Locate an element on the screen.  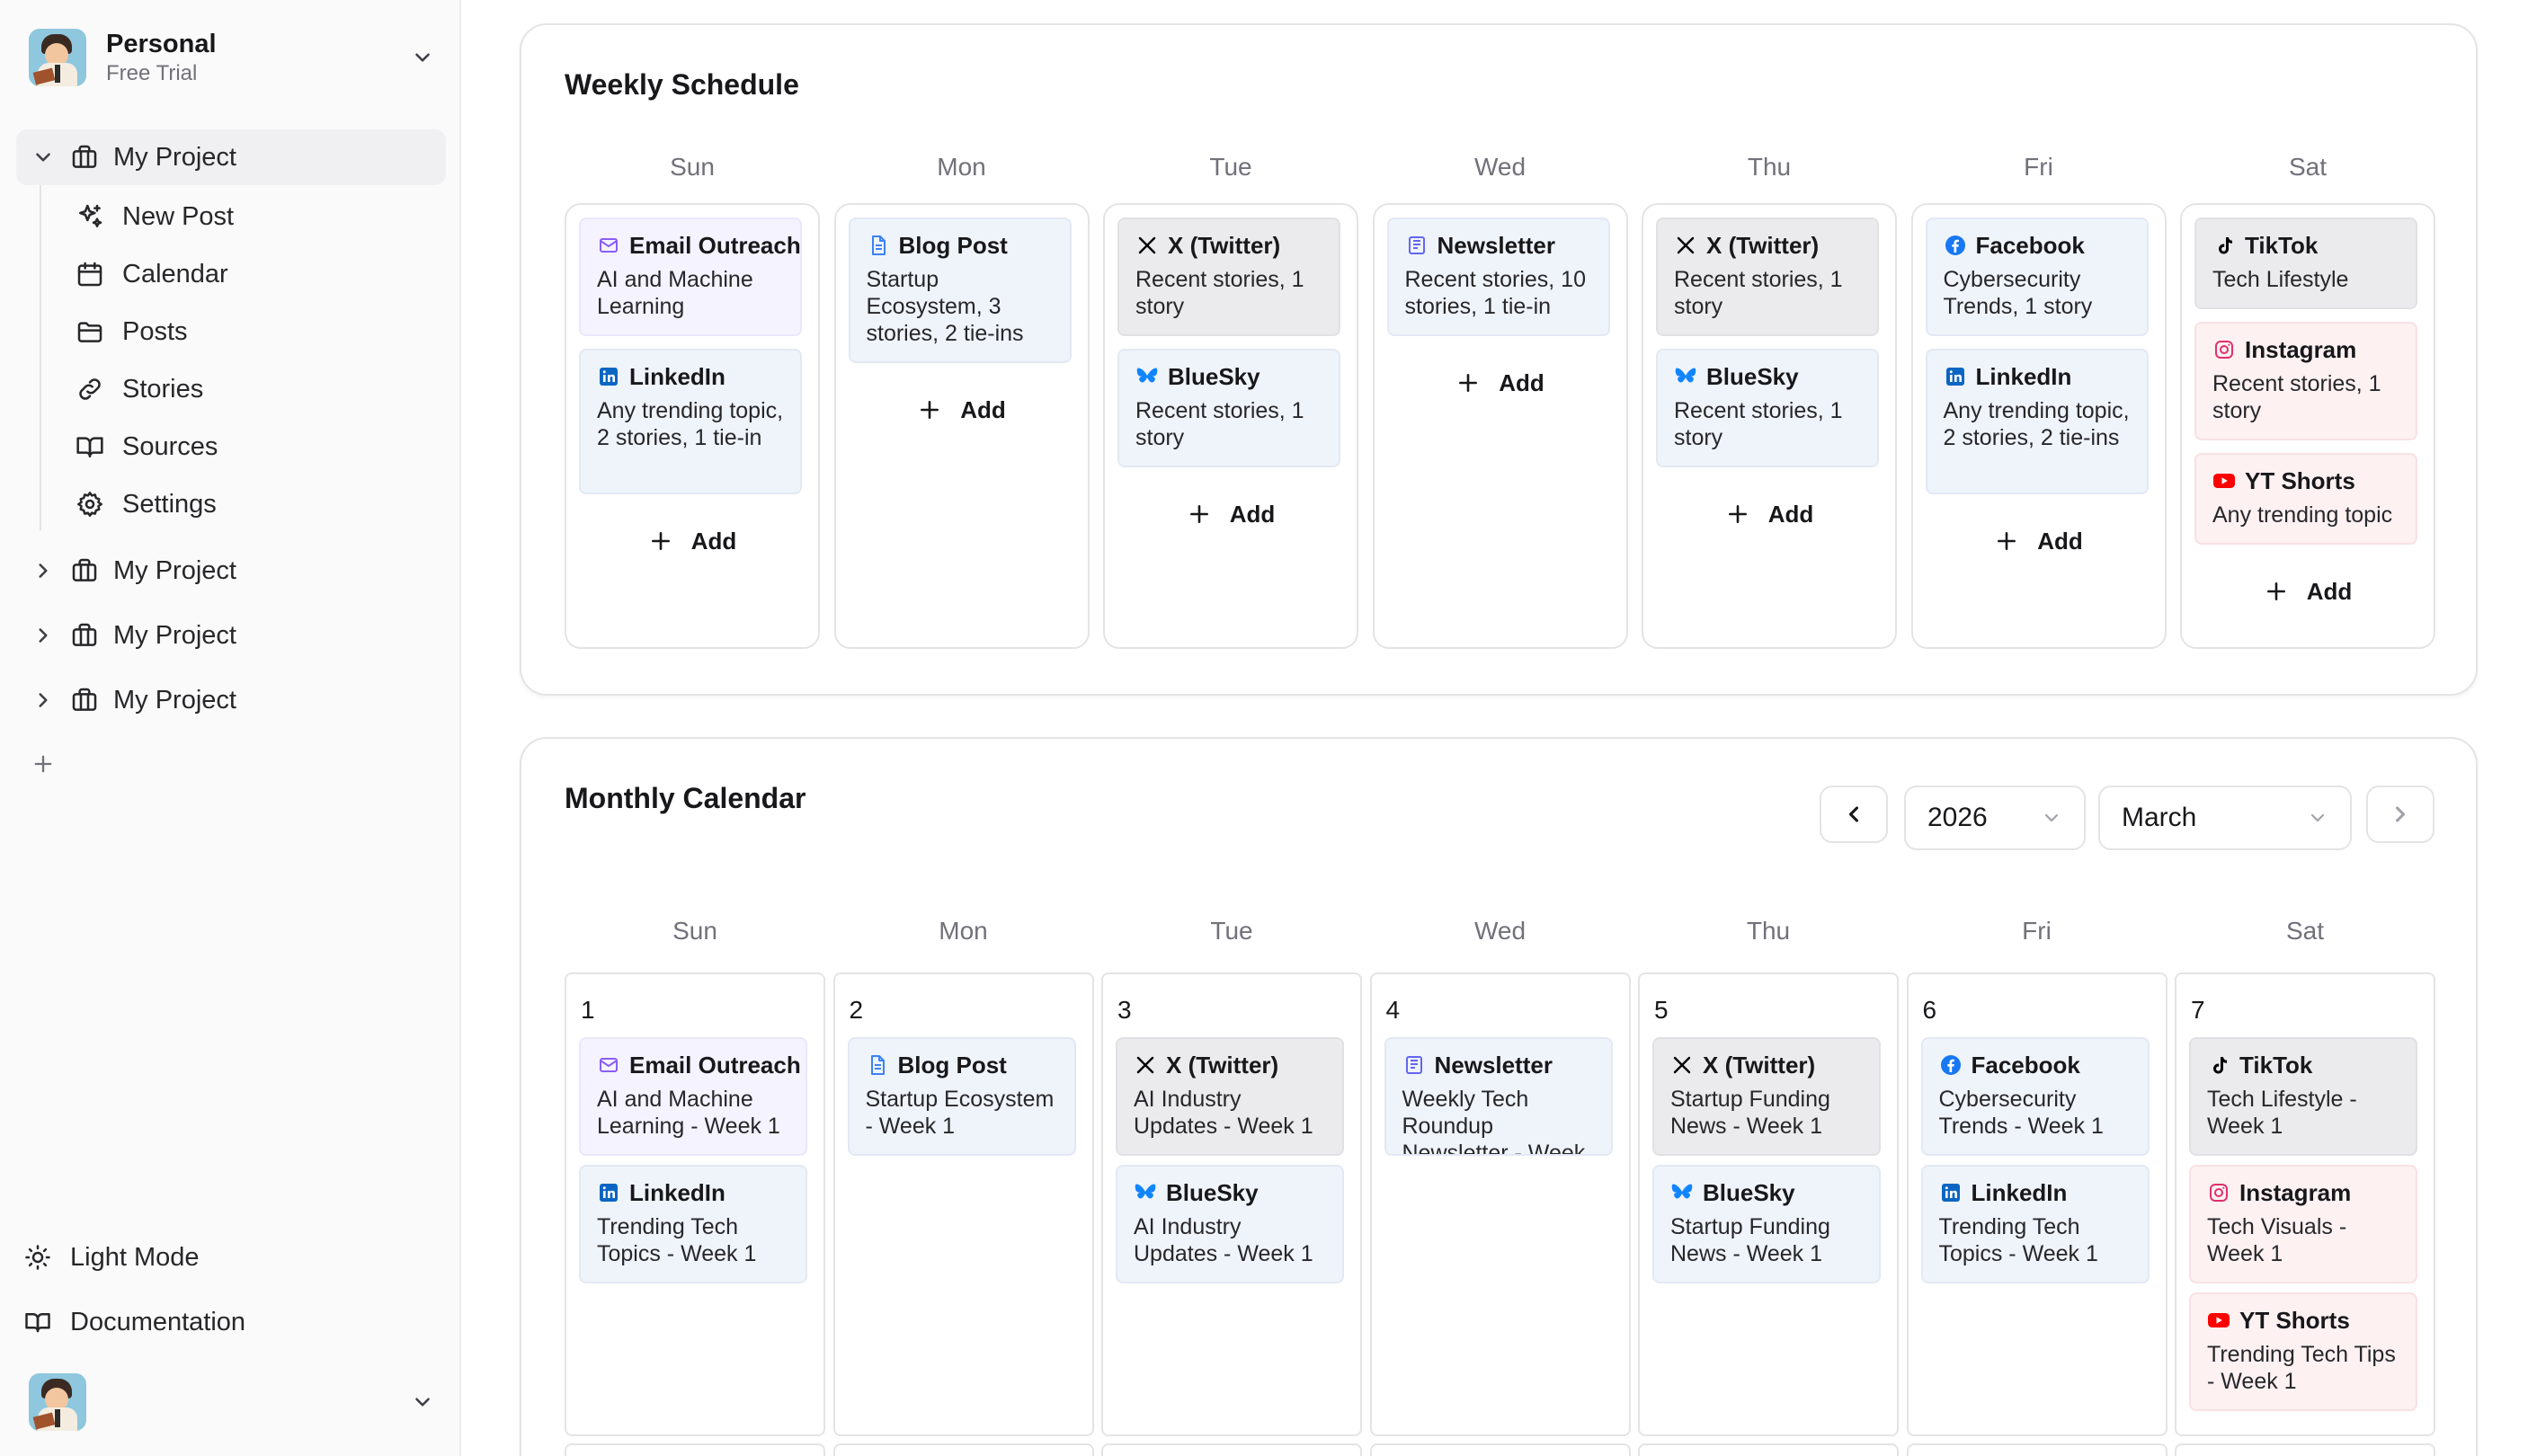
next-month-button is located at coordinates (2400, 814).